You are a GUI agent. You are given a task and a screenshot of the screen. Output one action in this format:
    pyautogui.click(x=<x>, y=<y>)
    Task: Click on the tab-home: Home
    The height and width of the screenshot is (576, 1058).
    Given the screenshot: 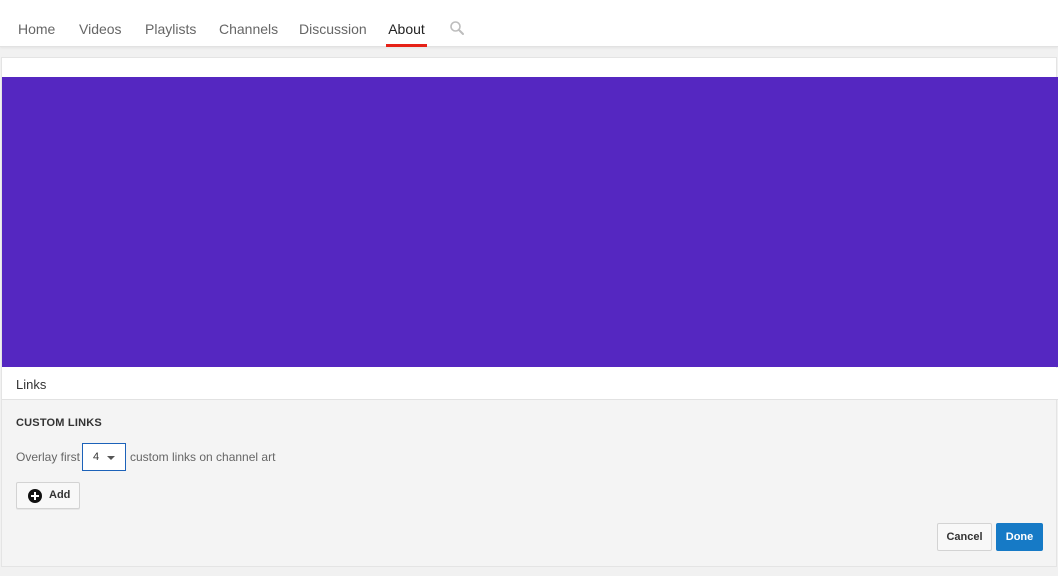 What is the action you would take?
    pyautogui.click(x=36, y=23)
    